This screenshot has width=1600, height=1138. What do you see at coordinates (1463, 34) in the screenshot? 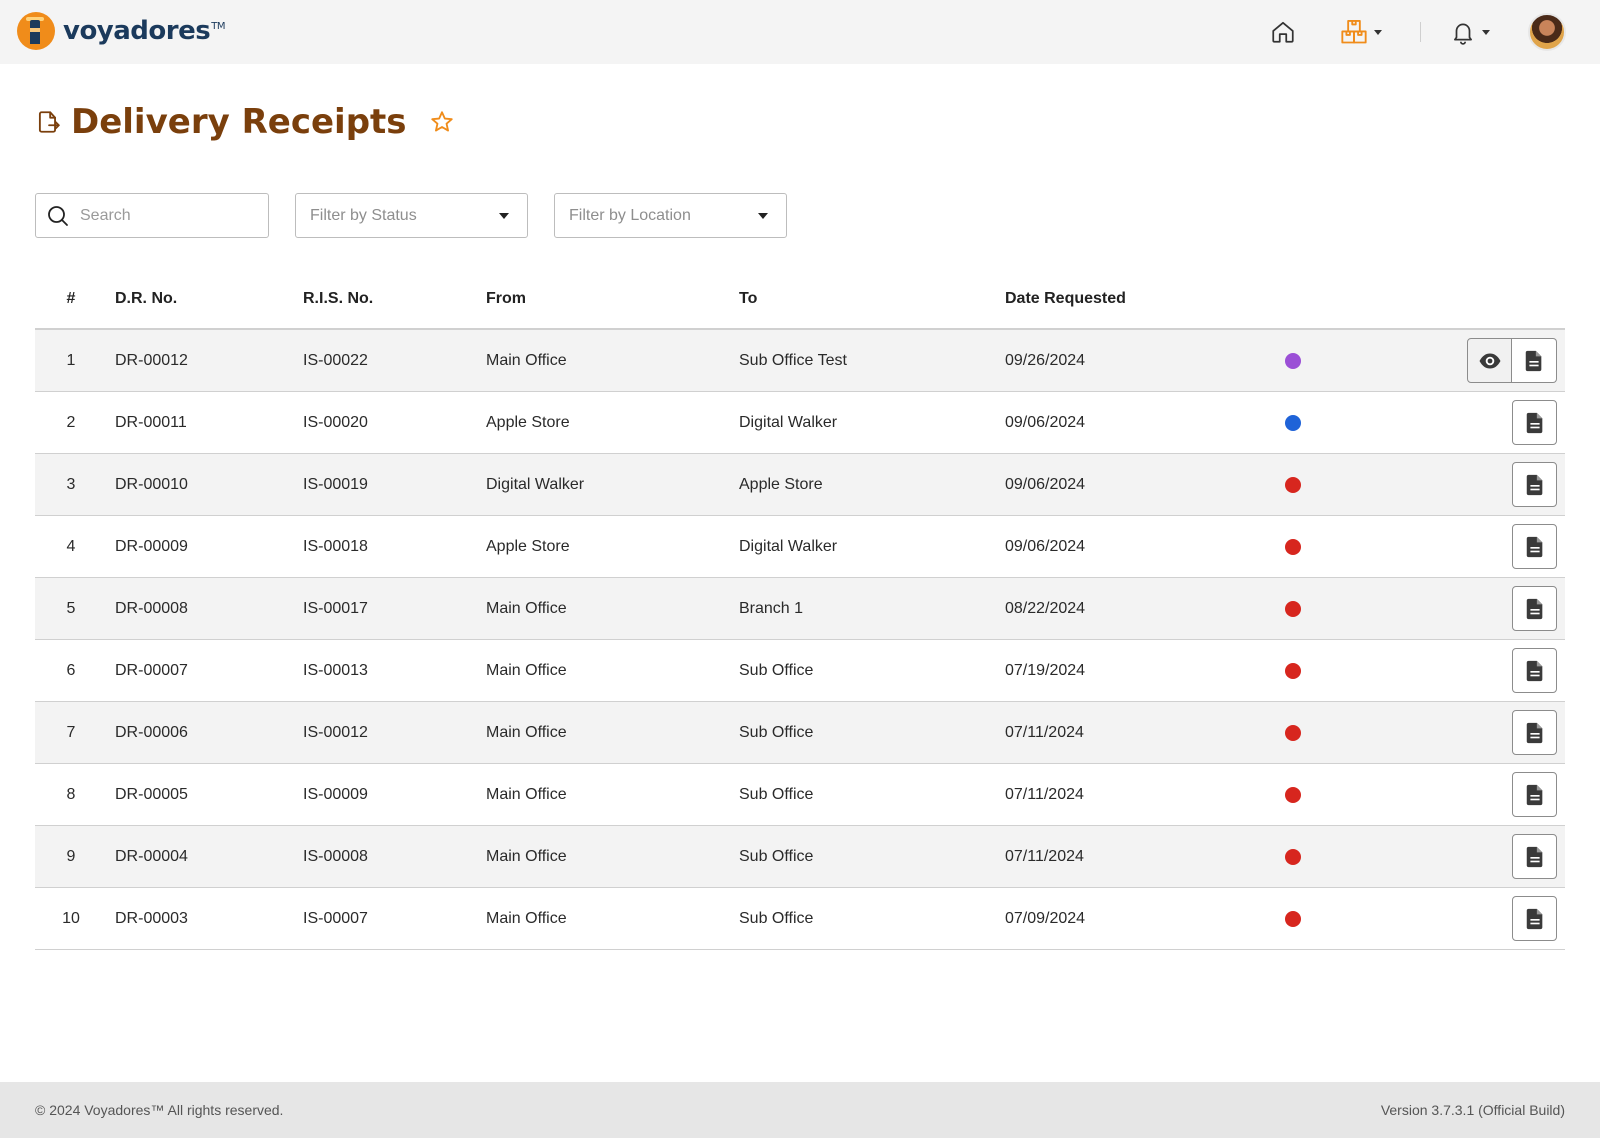
I see `bell-icon` at bounding box center [1463, 34].